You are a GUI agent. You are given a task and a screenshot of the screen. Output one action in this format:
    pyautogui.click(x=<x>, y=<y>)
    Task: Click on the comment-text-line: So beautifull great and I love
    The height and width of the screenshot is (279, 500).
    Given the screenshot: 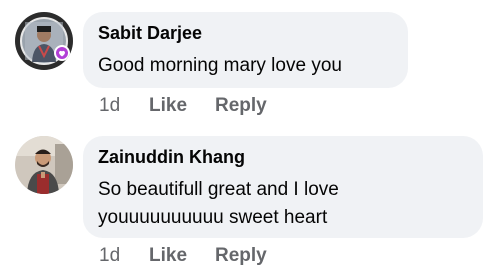 What is the action you would take?
    pyautogui.click(x=218, y=189)
    